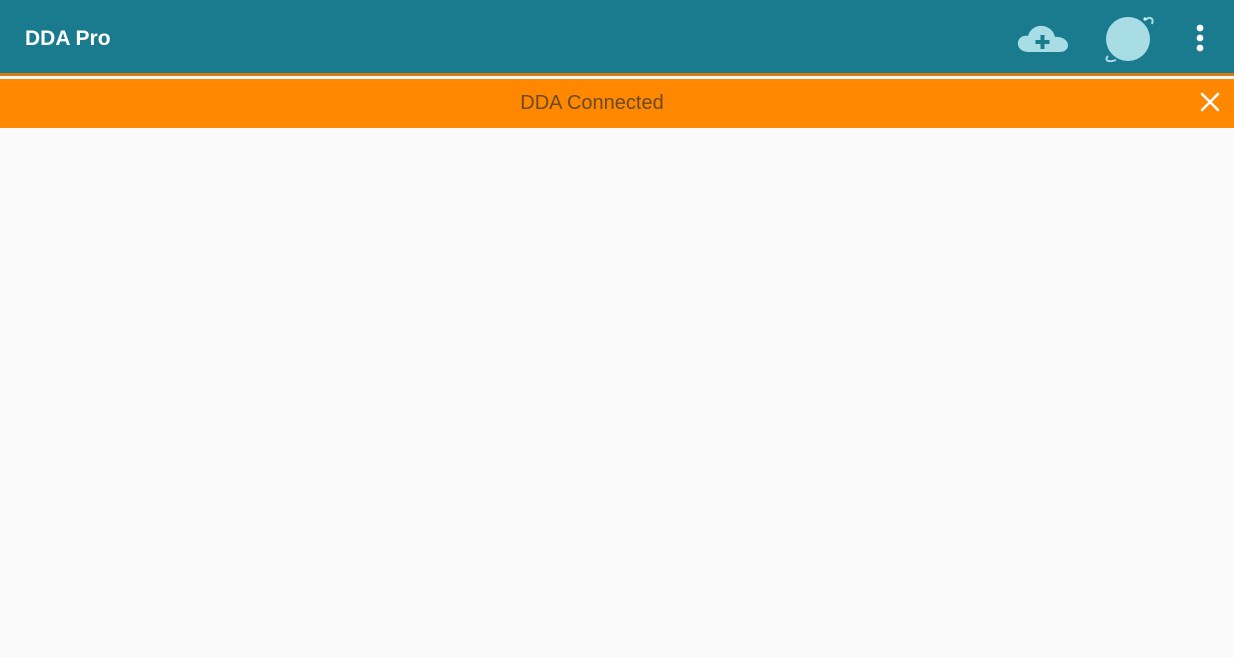 The width and height of the screenshot is (1234, 657). I want to click on banner-close-button, so click(1210, 102).